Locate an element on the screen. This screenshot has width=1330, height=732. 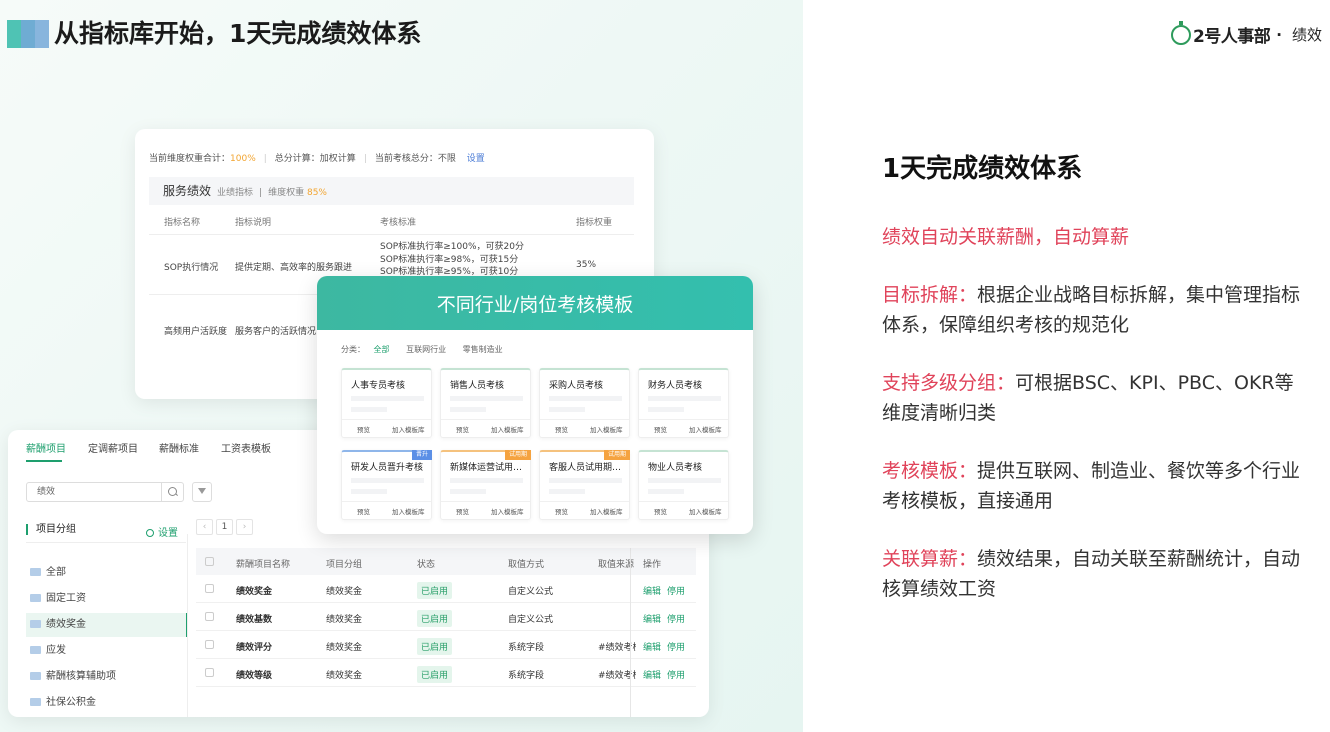
feature-item: 考核模板：提供互联网、制造业、餐饮等多个行业考核模板，直接通用 is located at coordinates (1091, 486).